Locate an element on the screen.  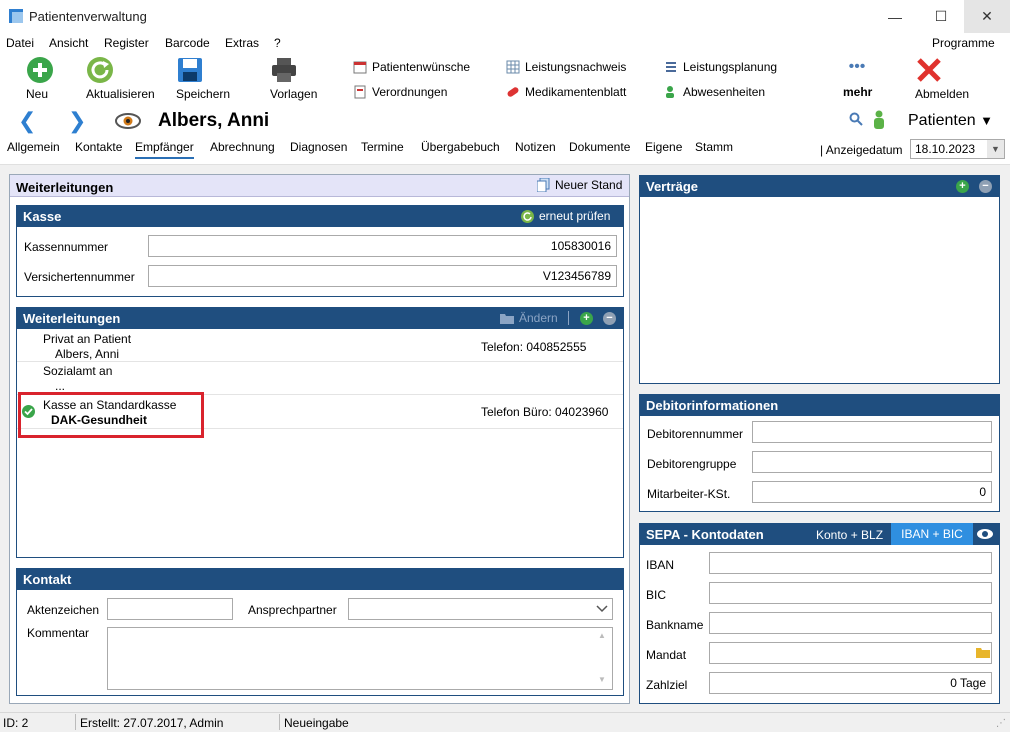
add-weiterleitung-icon: + is located at coordinates (586, 318).